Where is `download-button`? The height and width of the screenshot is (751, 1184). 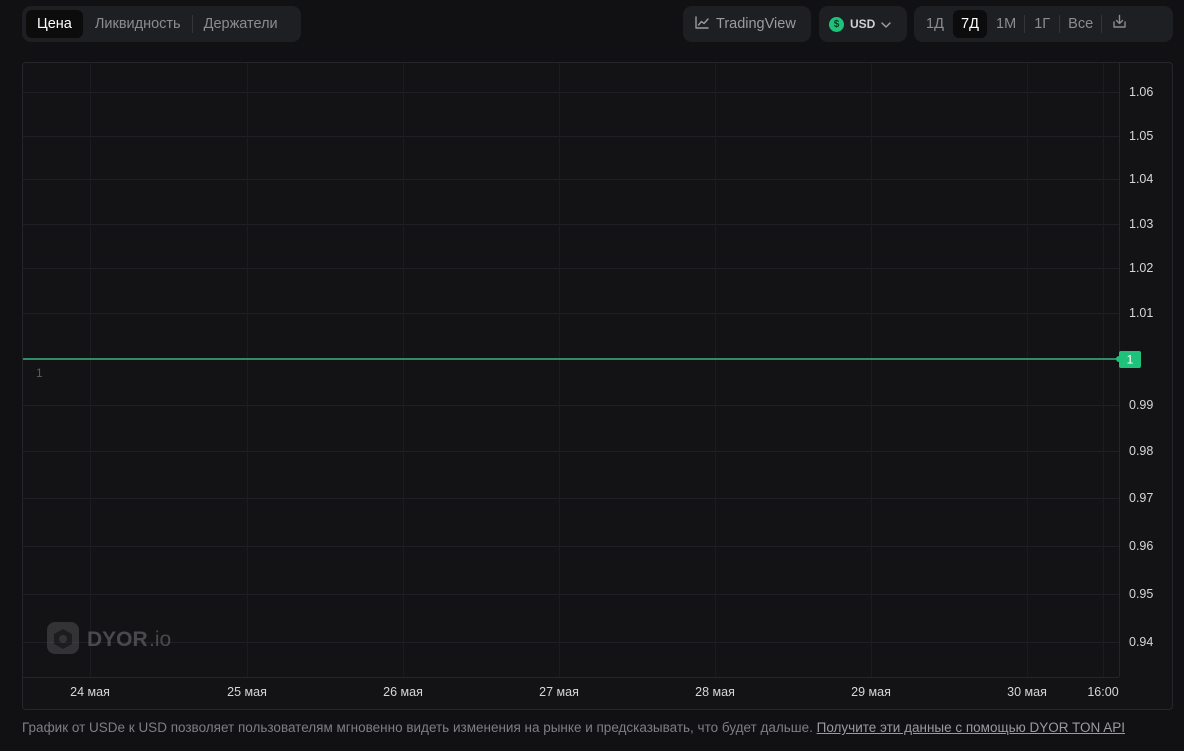 download-button is located at coordinates (1119, 24).